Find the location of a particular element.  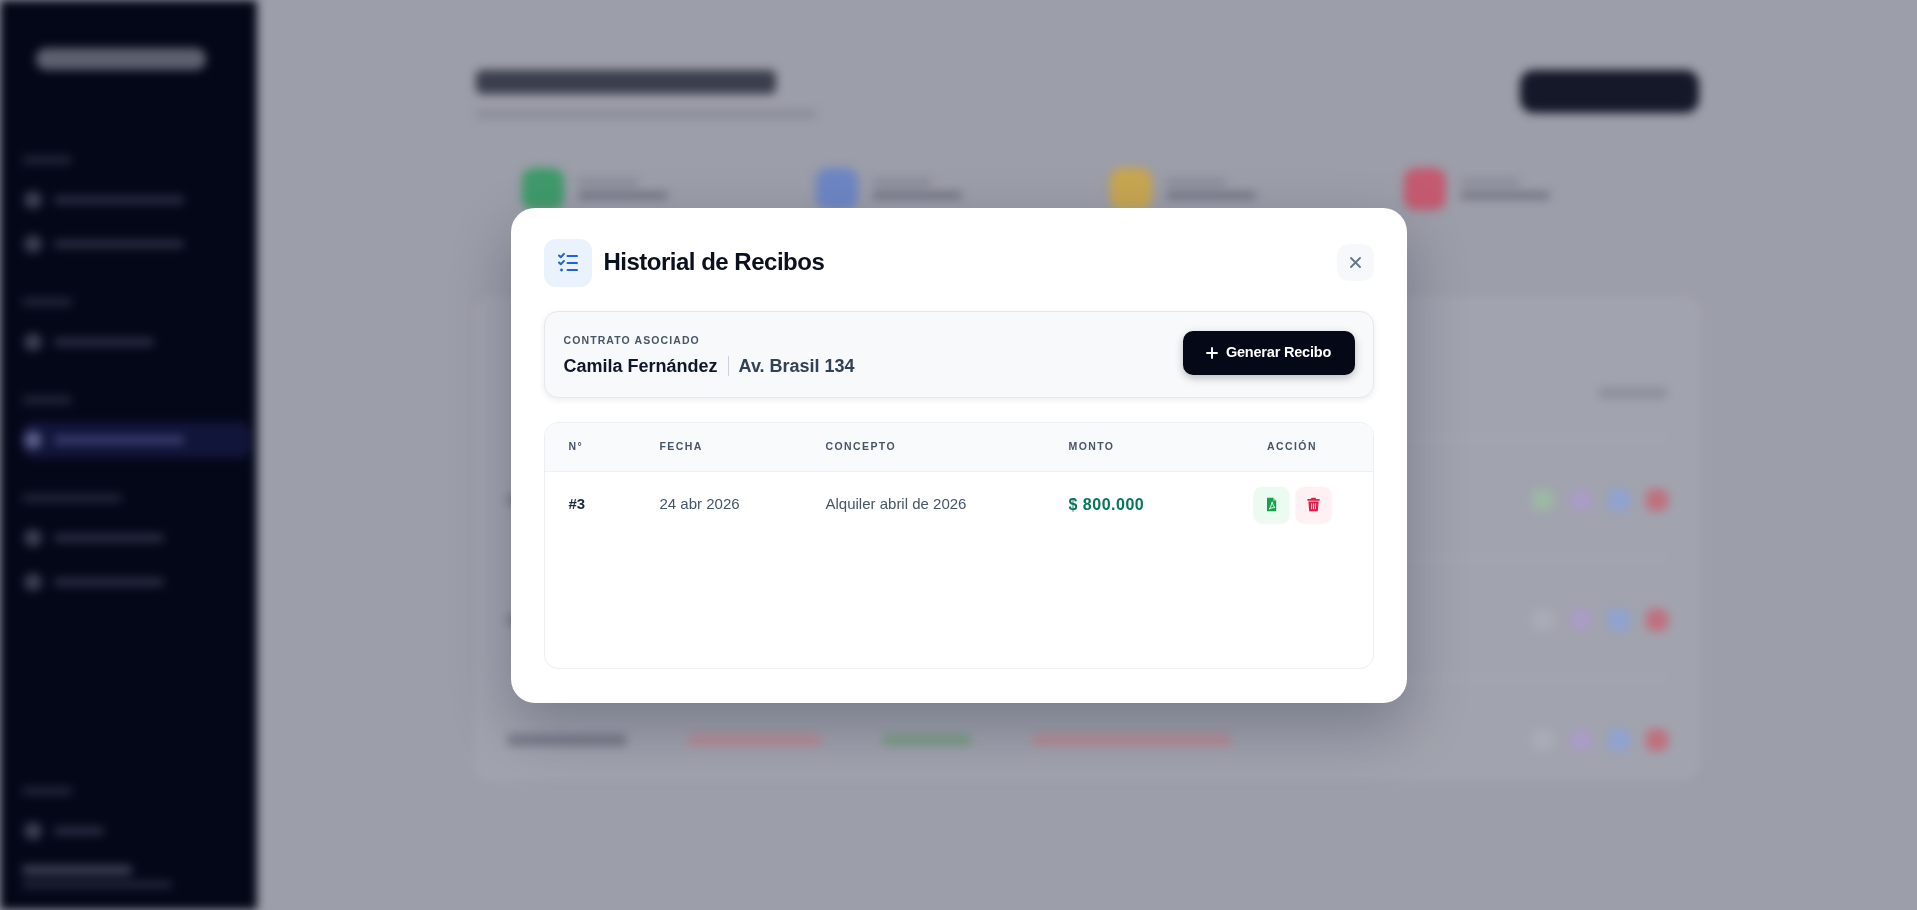

column-header: ACCIÓN is located at coordinates (1292, 445).